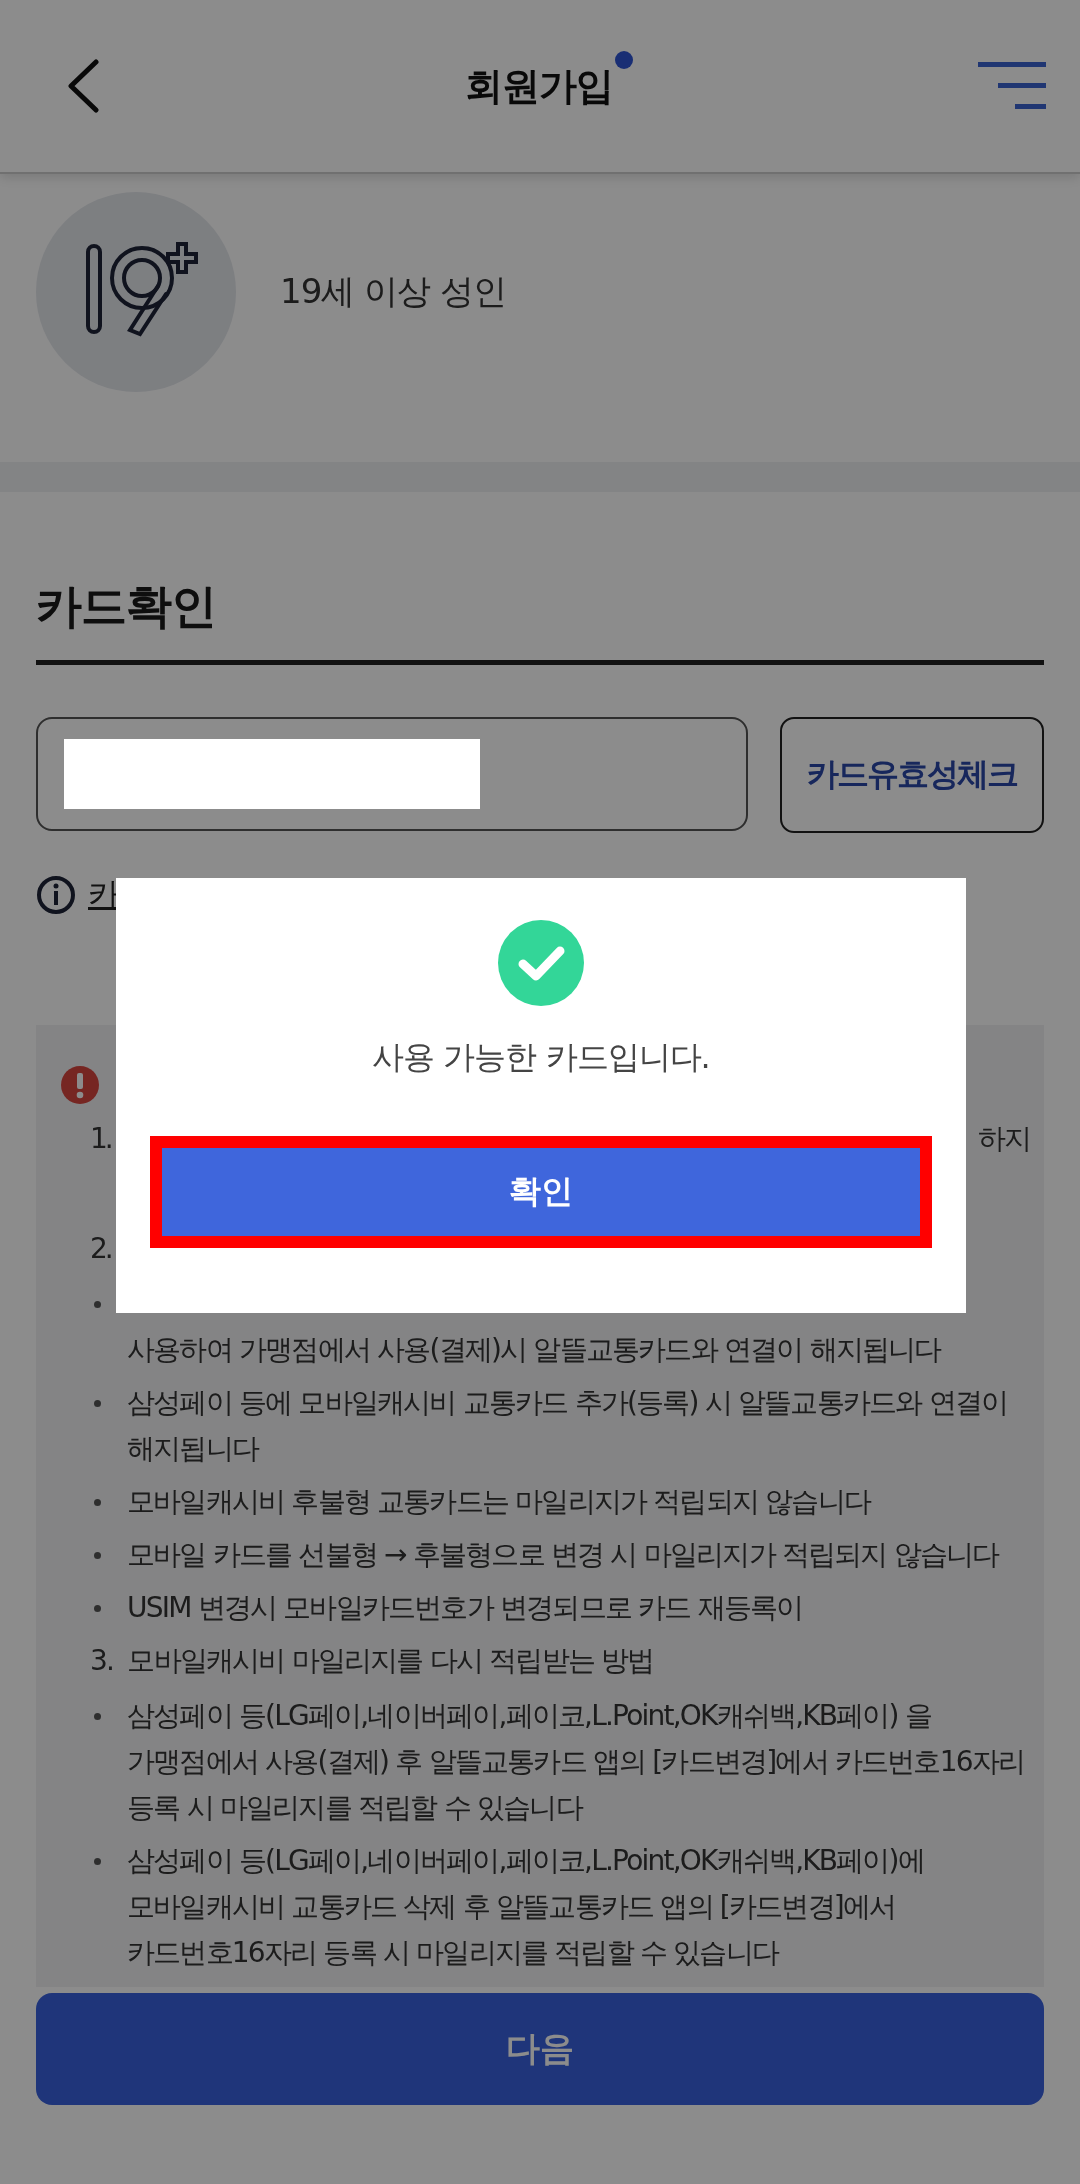 This screenshot has height=2184, width=1080. What do you see at coordinates (541, 1192) in the screenshot?
I see `confirm-button: 확인` at bounding box center [541, 1192].